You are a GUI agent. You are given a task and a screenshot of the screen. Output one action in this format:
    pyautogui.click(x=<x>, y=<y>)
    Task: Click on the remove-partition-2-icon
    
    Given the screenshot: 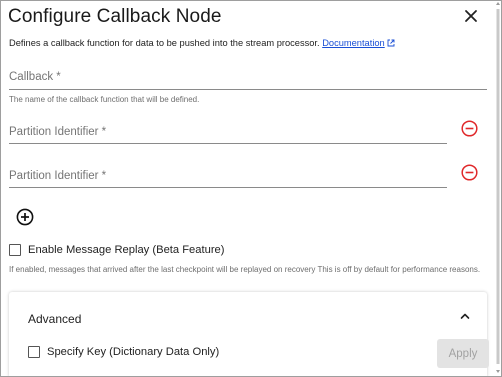 What is the action you would take?
    pyautogui.click(x=469, y=172)
    